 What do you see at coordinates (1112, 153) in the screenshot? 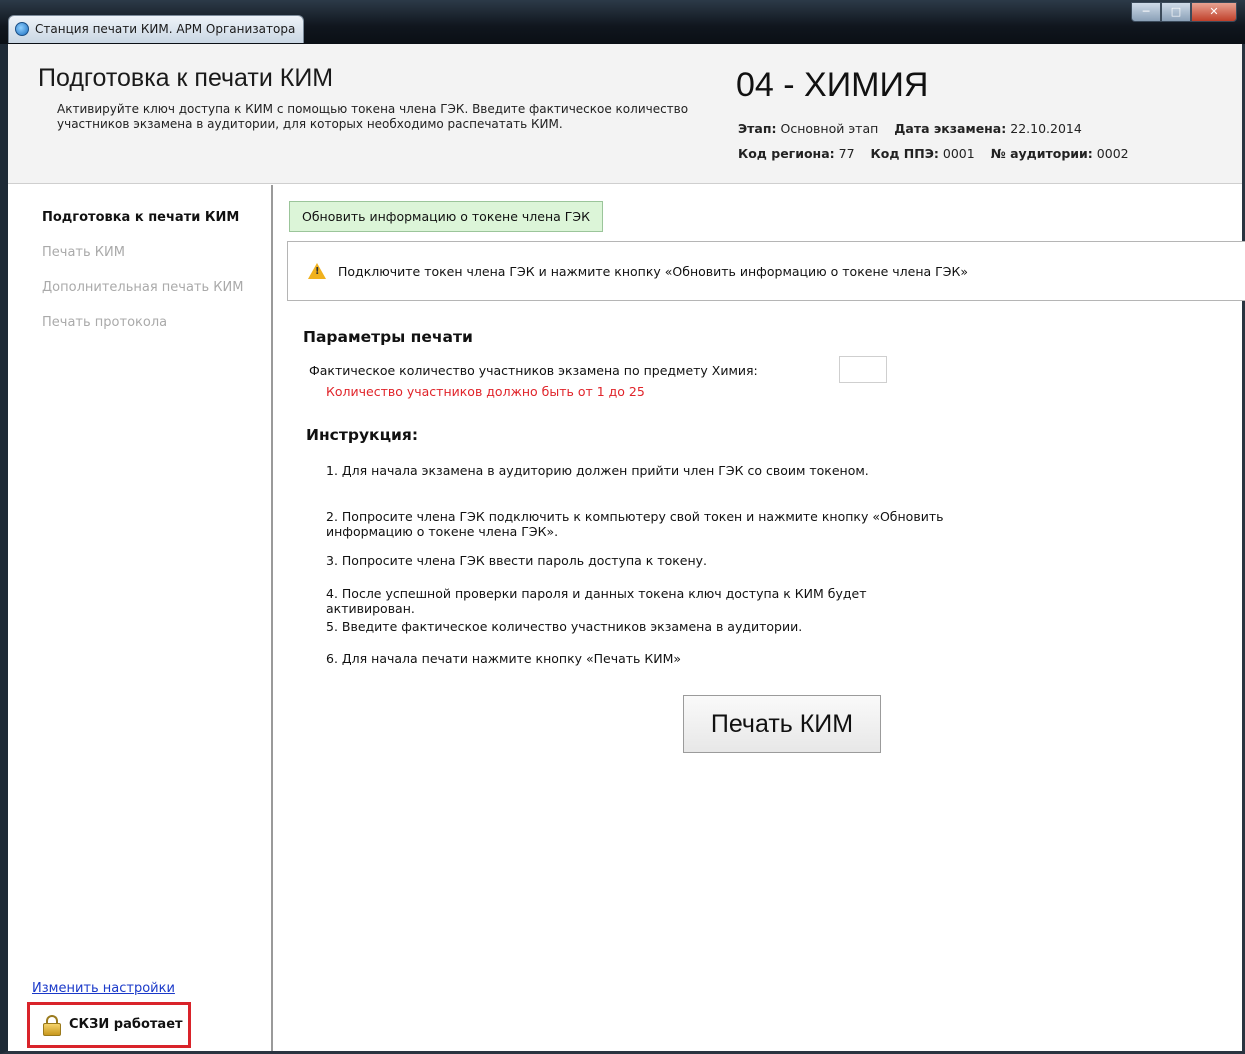
I see `room-value: 0002` at bounding box center [1112, 153].